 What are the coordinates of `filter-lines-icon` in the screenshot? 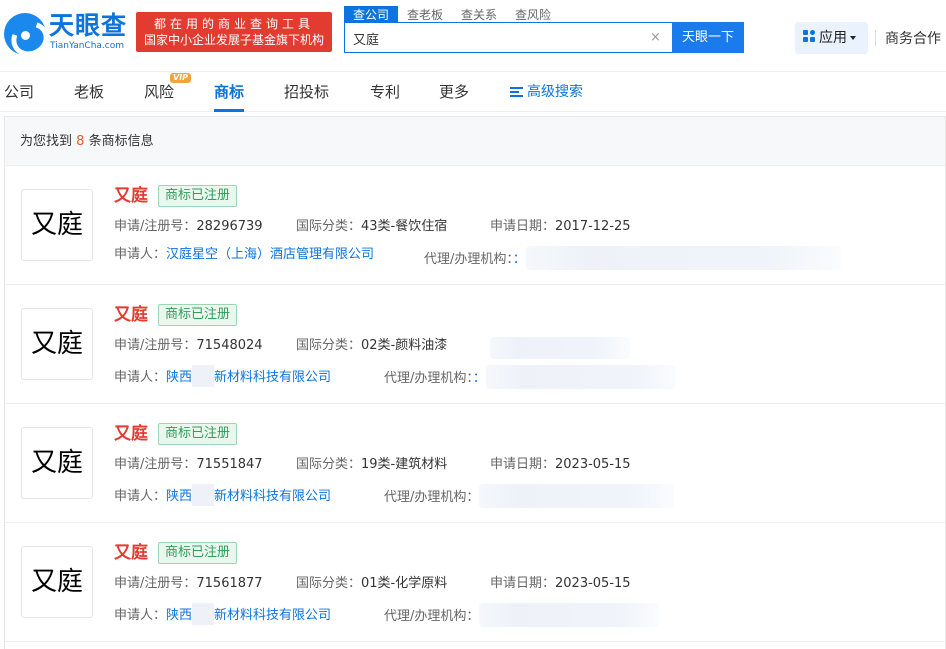 It's located at (516, 92).